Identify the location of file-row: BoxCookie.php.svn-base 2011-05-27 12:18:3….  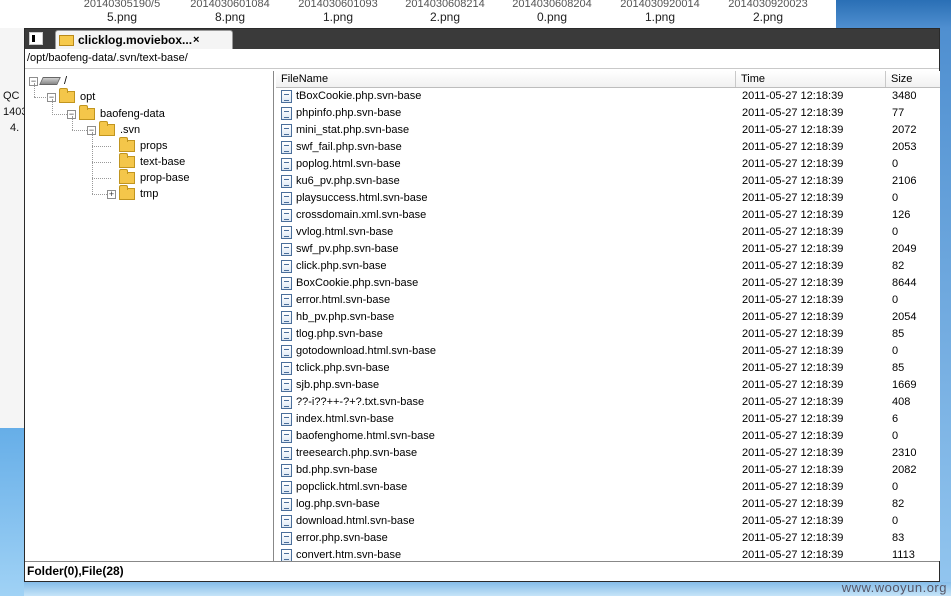
(608, 283).